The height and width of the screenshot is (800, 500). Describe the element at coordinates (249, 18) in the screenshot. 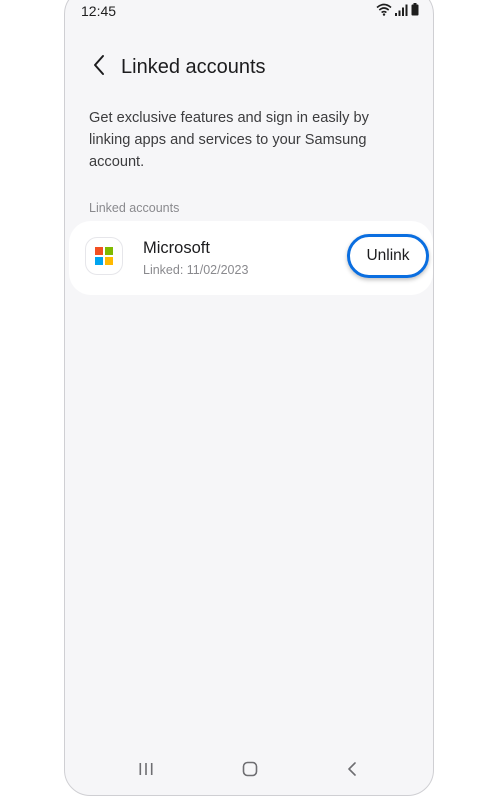

I see `status-bar: 12:45` at that location.